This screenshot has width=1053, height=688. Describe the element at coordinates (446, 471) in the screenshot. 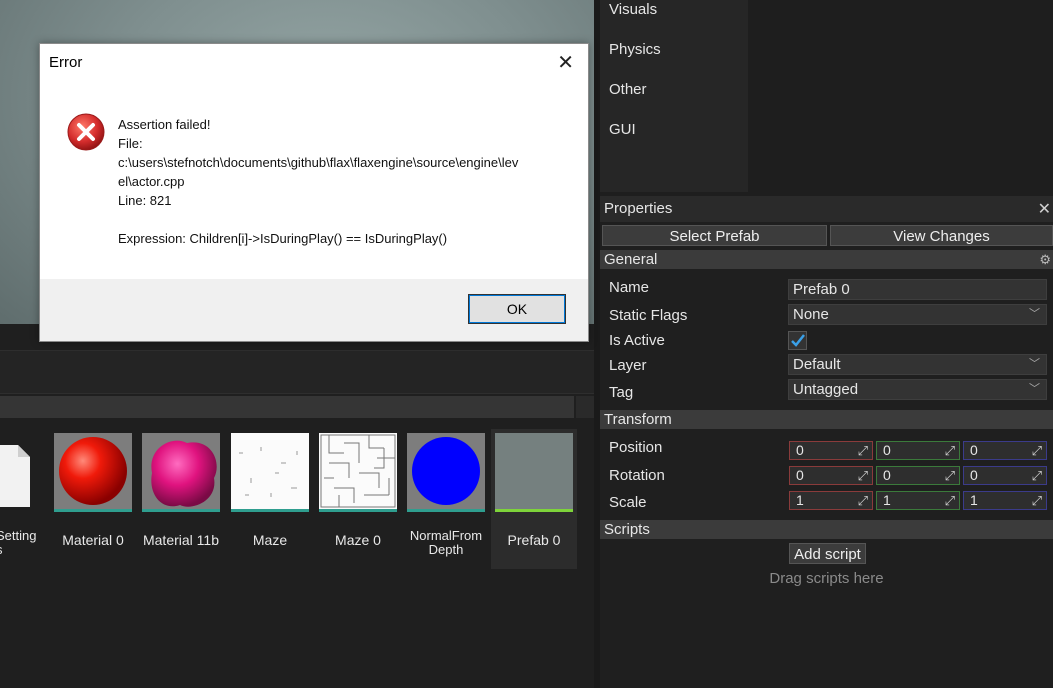

I see `blue-sphere-thumbnail` at that location.